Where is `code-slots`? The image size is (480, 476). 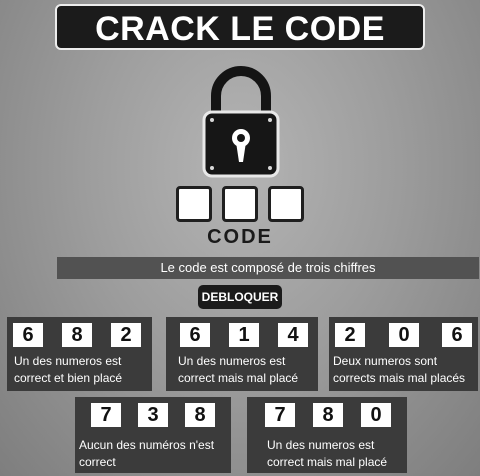
code-slots is located at coordinates (241, 204).